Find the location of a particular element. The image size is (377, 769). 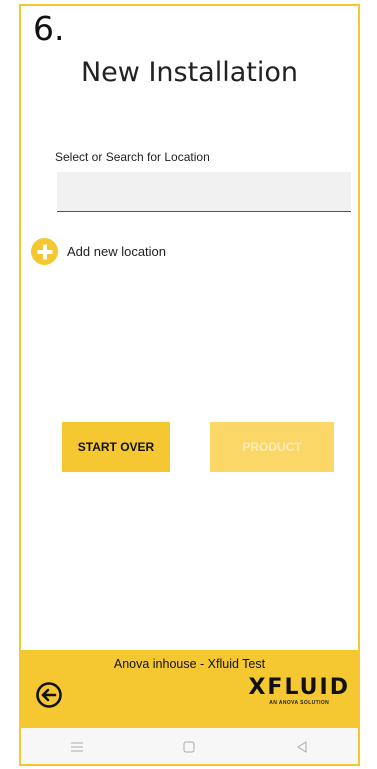

brand-name: XFLUID is located at coordinates (299, 687).